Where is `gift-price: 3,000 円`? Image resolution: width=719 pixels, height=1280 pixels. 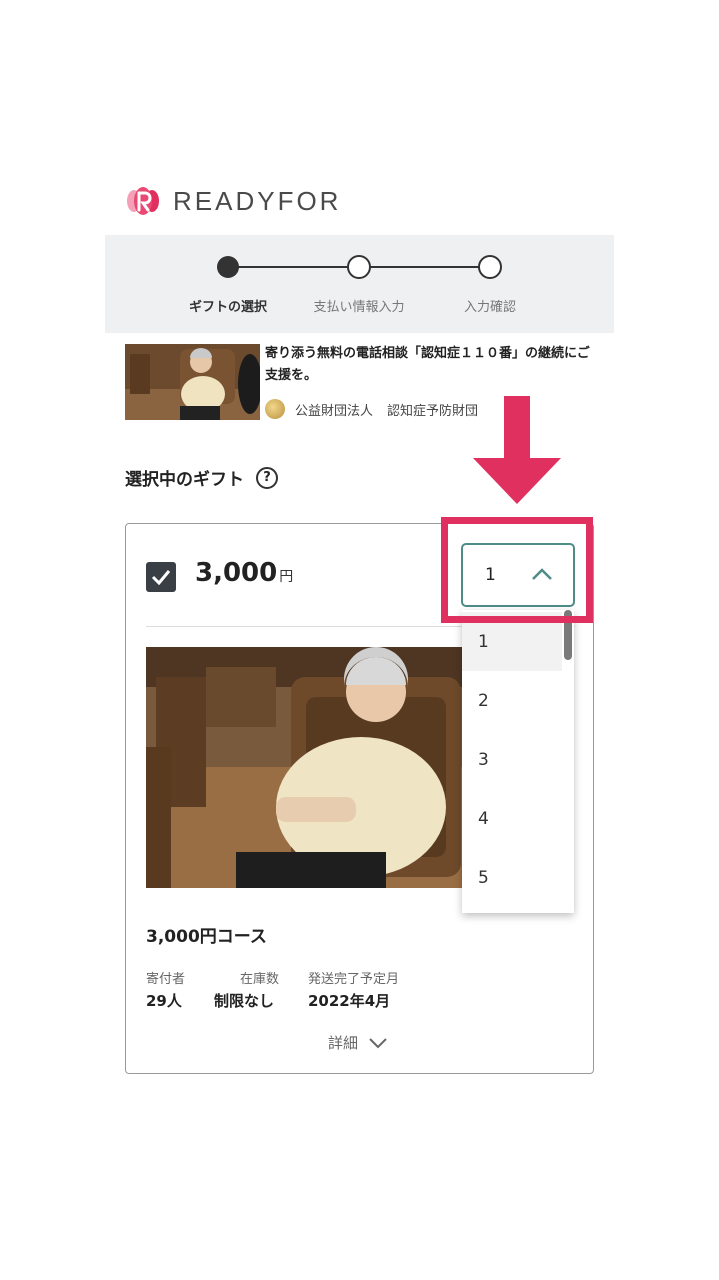 gift-price: 3,000 円 is located at coordinates (244, 573).